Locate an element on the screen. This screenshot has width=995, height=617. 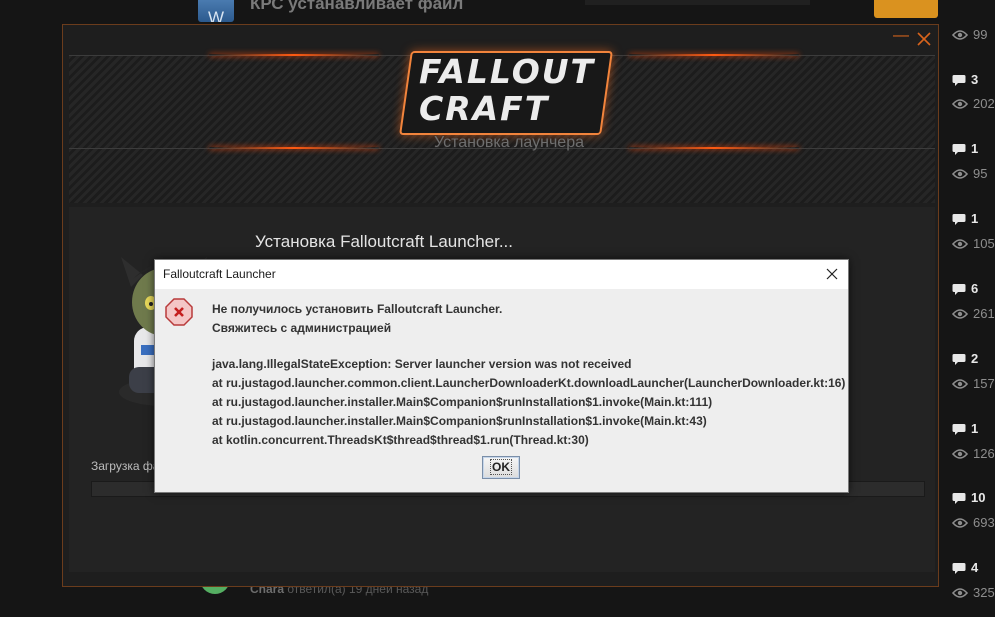
status-label: Загрузка фа is located at coordinates (125, 466).